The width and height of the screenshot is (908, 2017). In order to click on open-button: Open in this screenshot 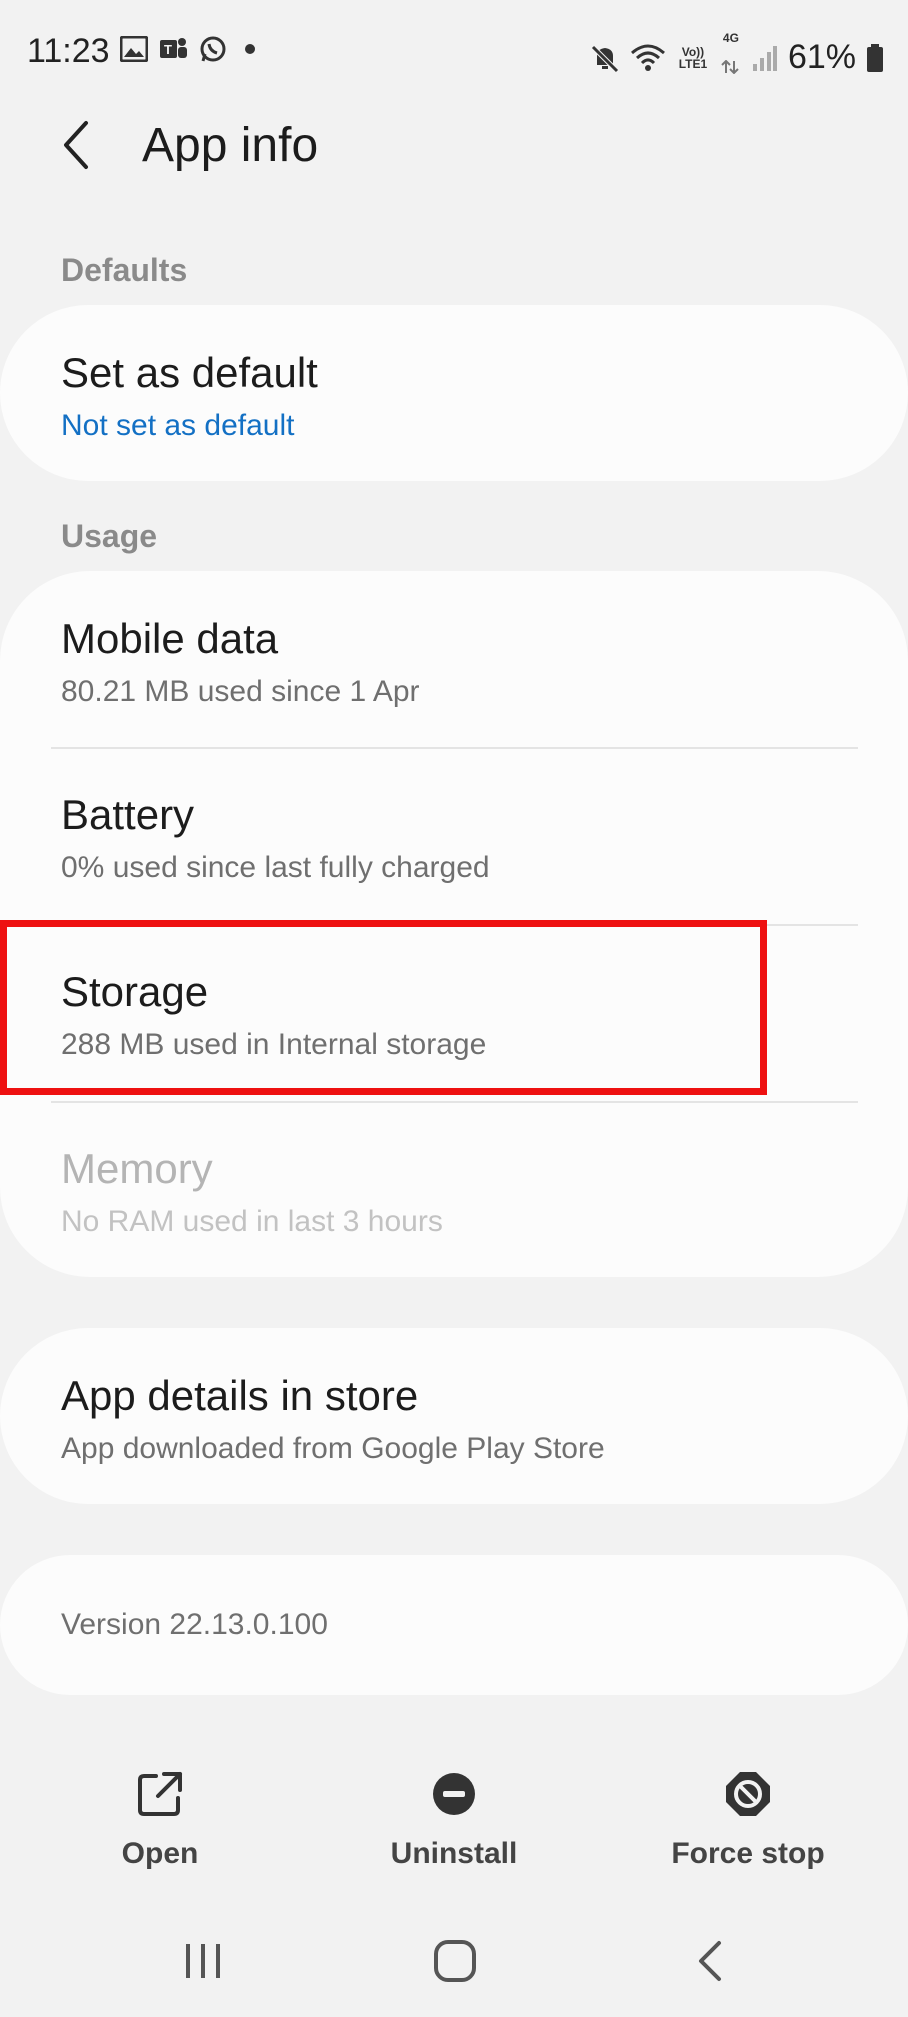, I will do `click(160, 1825)`.